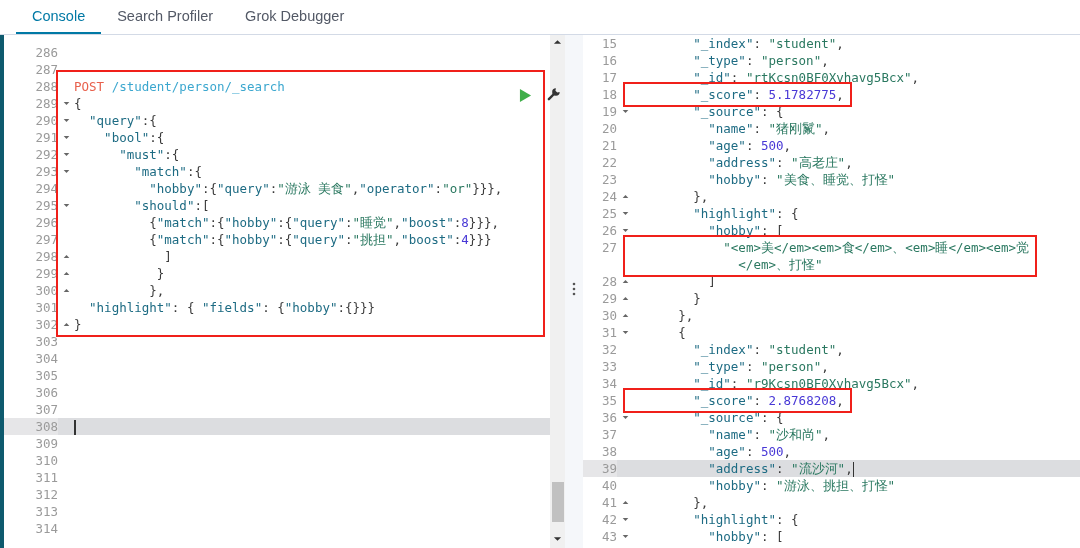  Describe the element at coordinates (31, 426) in the screenshot. I see `line-number: 308` at that location.